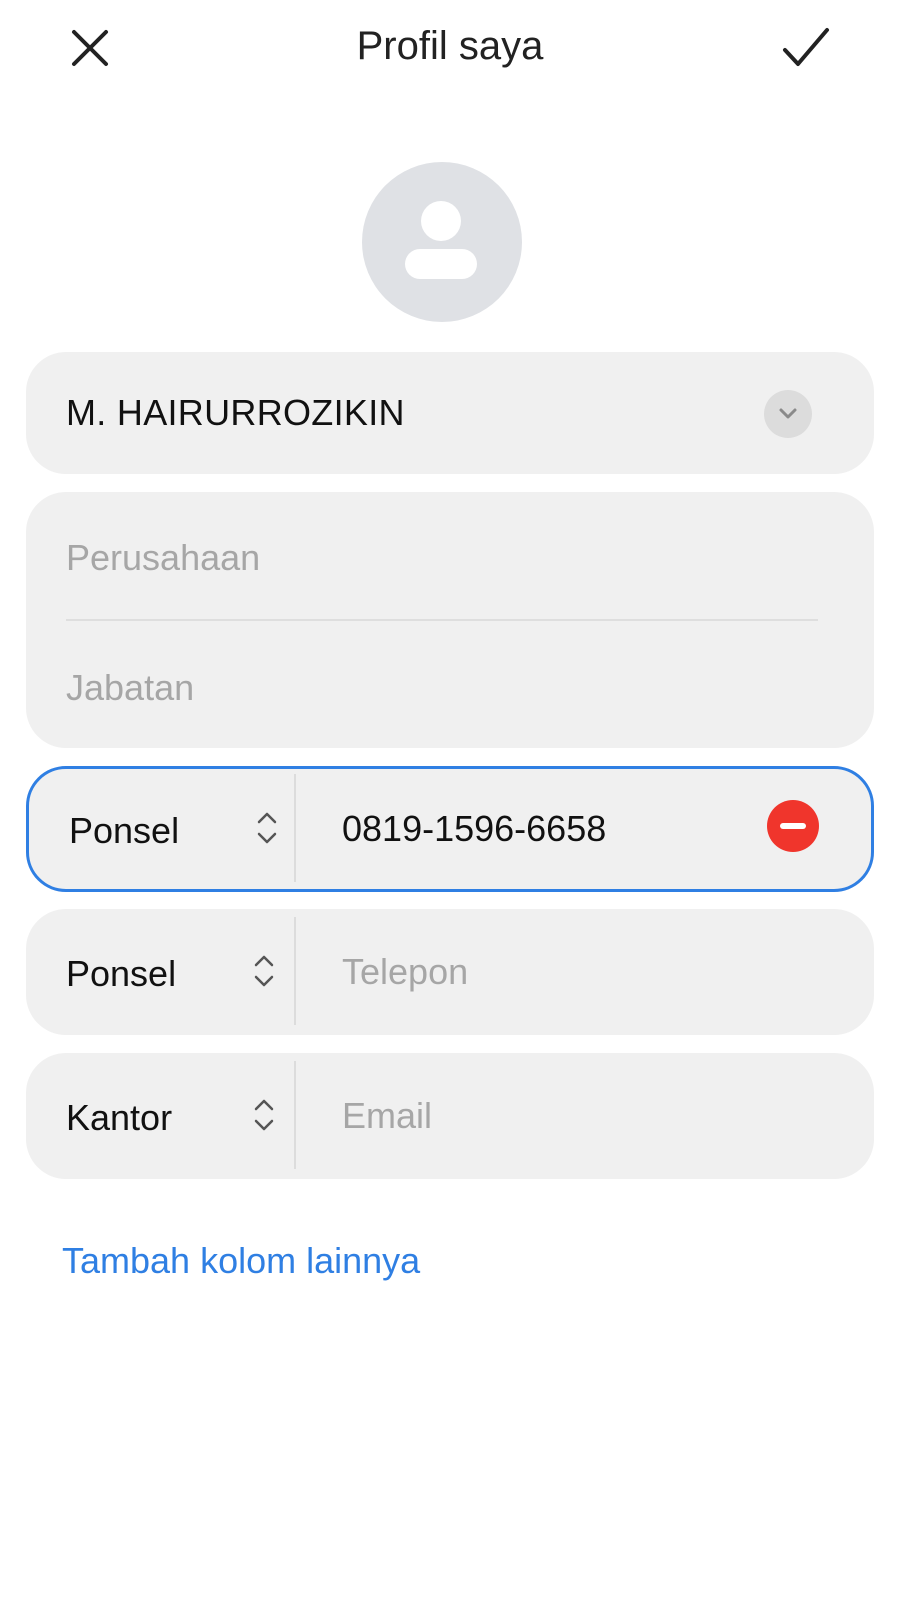 The image size is (900, 1600). I want to click on page-title: Profil saya, so click(450, 46).